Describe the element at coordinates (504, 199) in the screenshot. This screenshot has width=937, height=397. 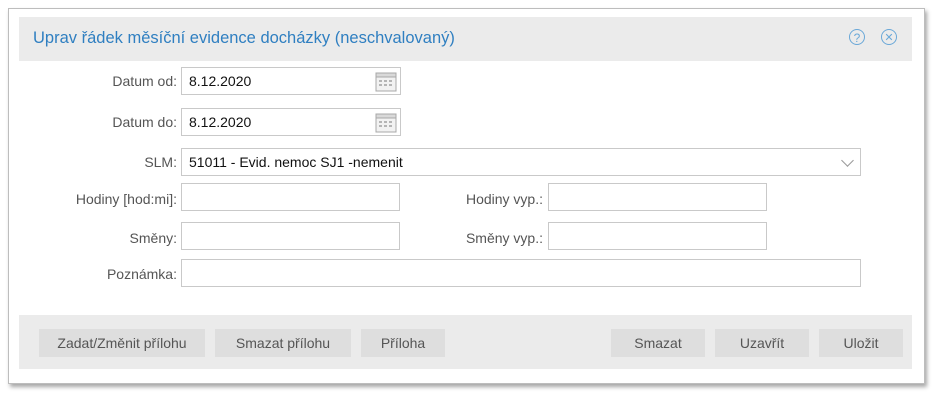
I see `hodiny-vyp-label: Hodiny vyp.:` at that location.